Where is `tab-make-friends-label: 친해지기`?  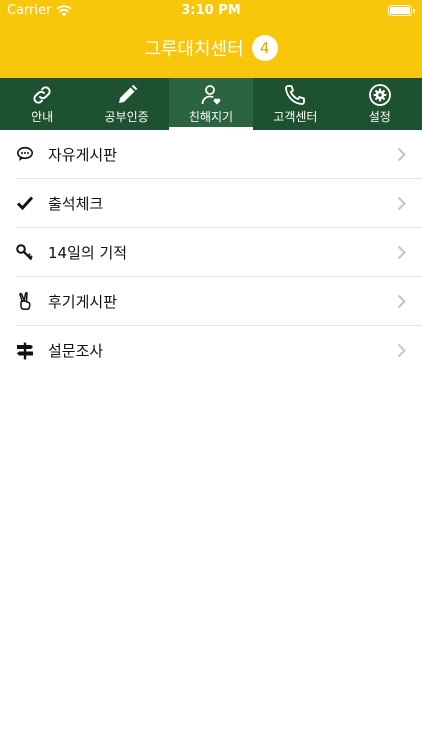 tab-make-friends-label: 친해지기 is located at coordinates (211, 117).